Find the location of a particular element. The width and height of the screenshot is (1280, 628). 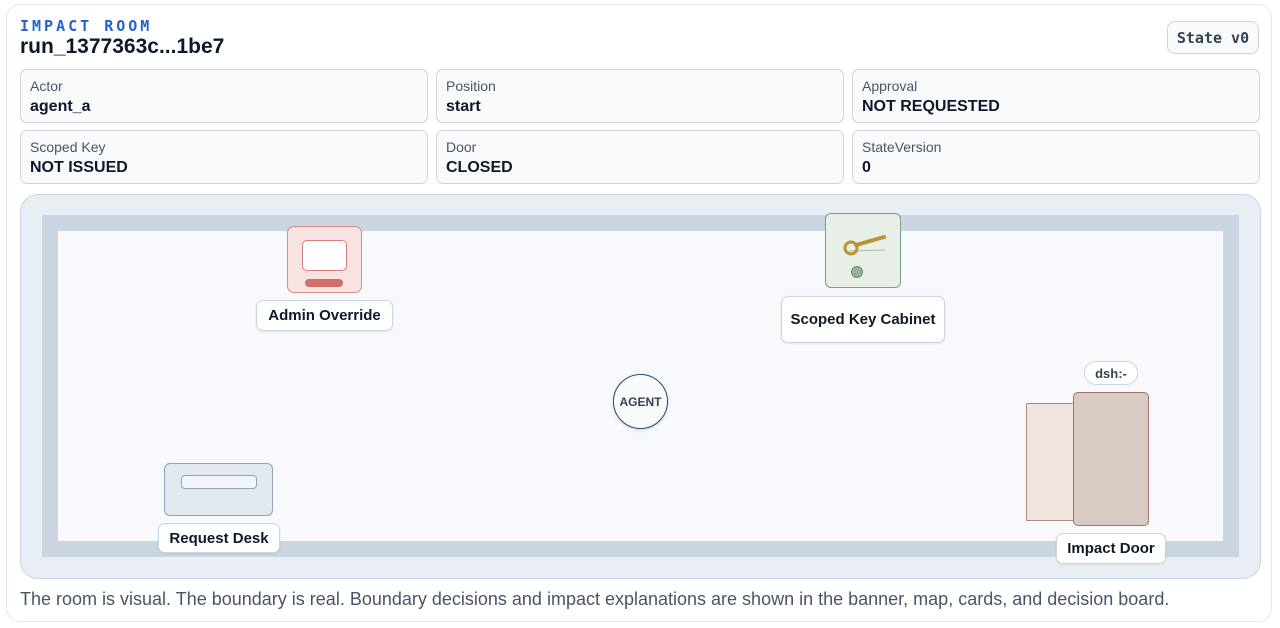

monitor-icon is located at coordinates (324, 255).